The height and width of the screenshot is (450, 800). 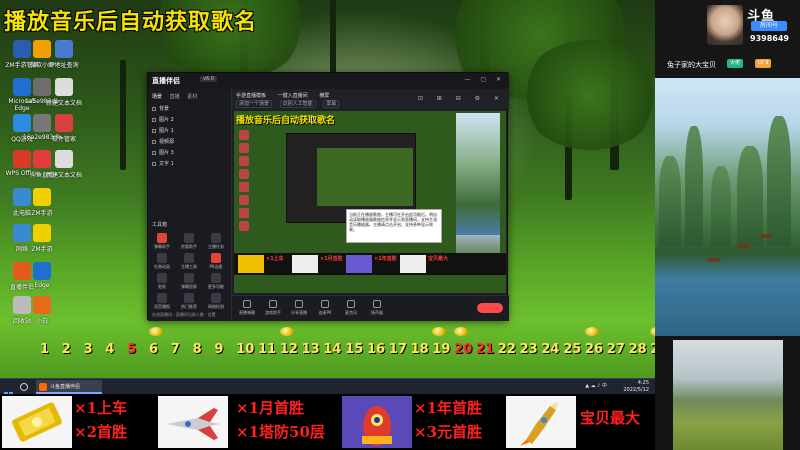 I want to click on tool-button: 房管助手, so click(x=189, y=241).